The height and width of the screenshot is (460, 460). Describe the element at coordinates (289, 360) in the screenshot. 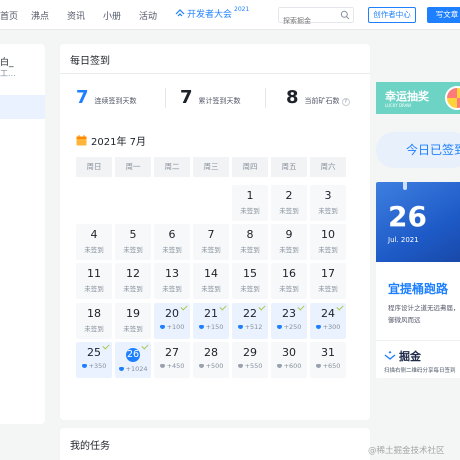

I see `calendar-day: 30 +600` at that location.